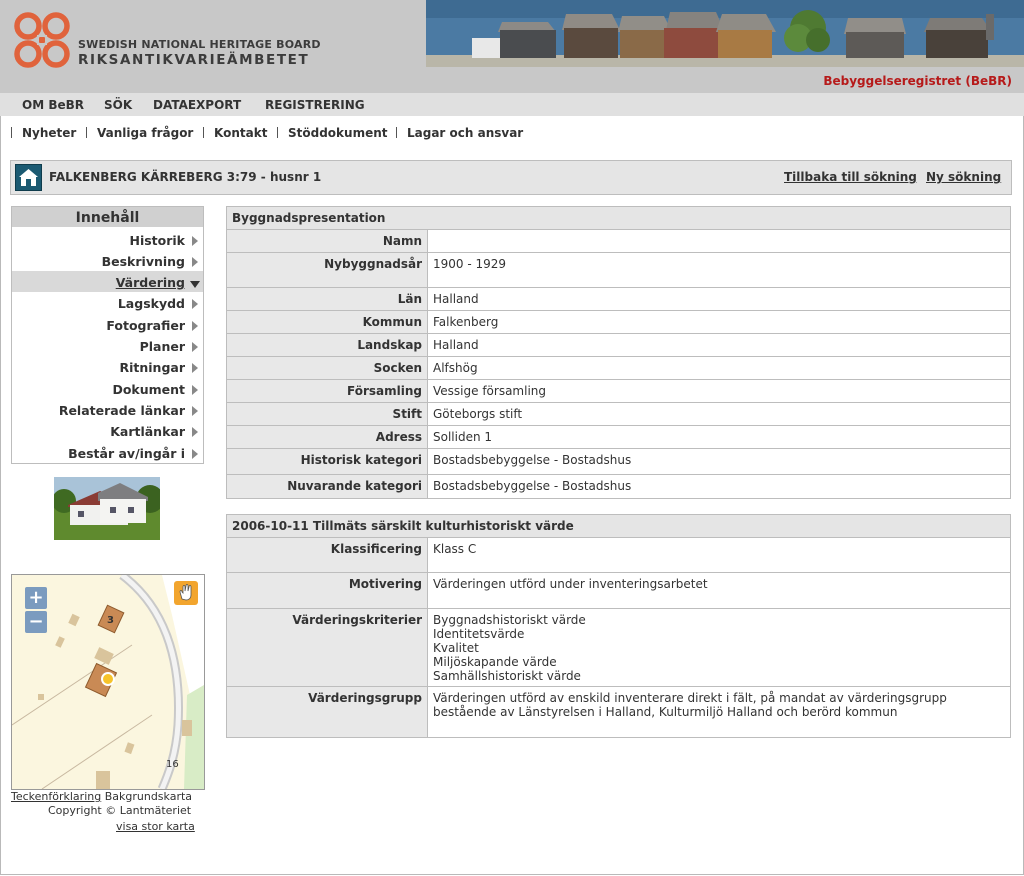 The height and width of the screenshot is (876, 1024). Describe the element at coordinates (126, 453) in the screenshot. I see `toc-item-label: Består av/ingår i` at that location.